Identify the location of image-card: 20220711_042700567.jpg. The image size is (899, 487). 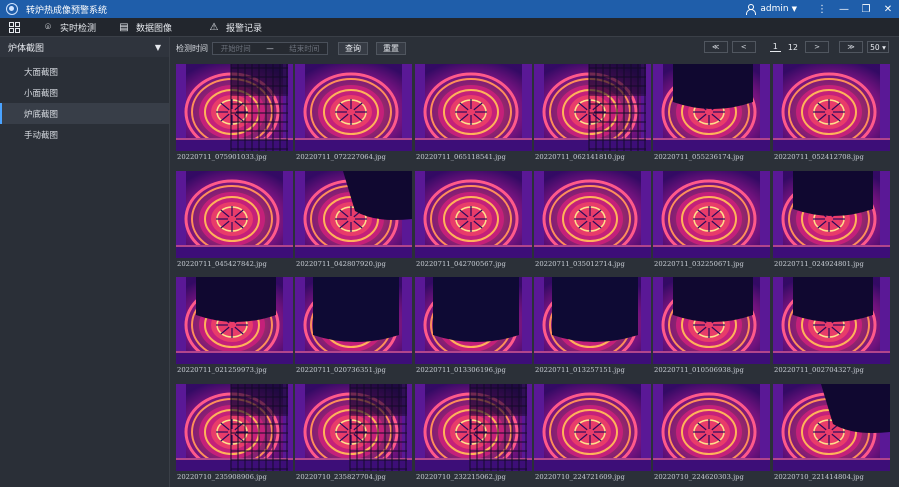
(473, 220).